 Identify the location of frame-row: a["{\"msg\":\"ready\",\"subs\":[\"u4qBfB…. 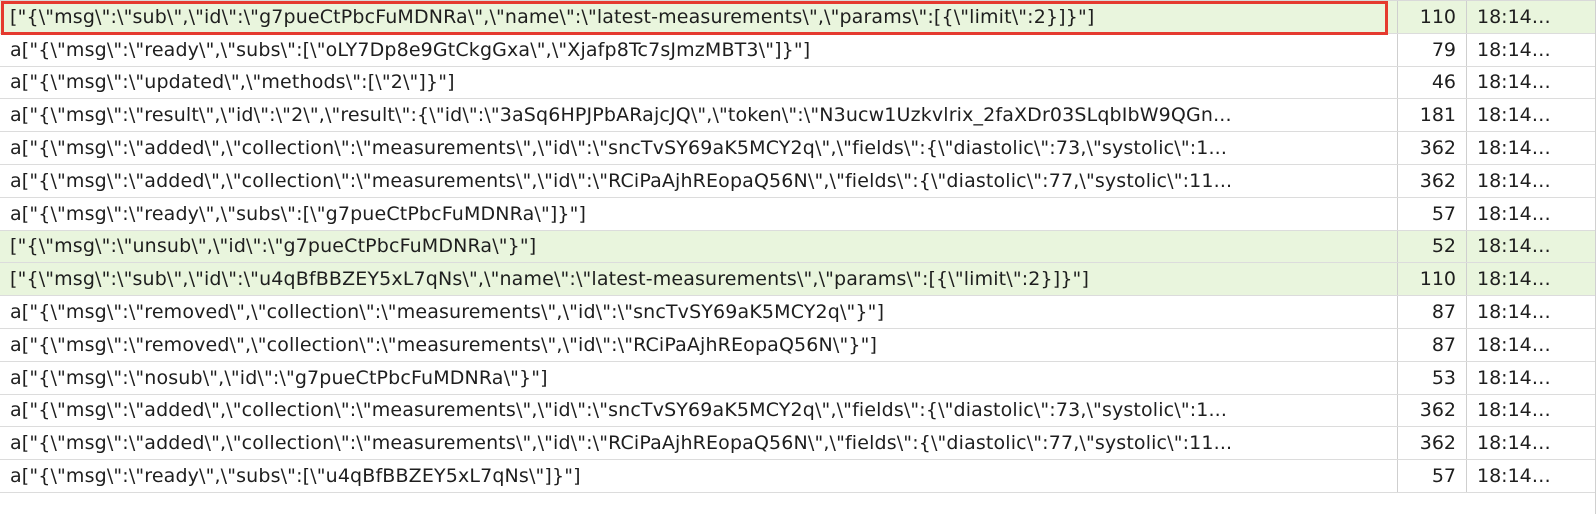
(798, 476).